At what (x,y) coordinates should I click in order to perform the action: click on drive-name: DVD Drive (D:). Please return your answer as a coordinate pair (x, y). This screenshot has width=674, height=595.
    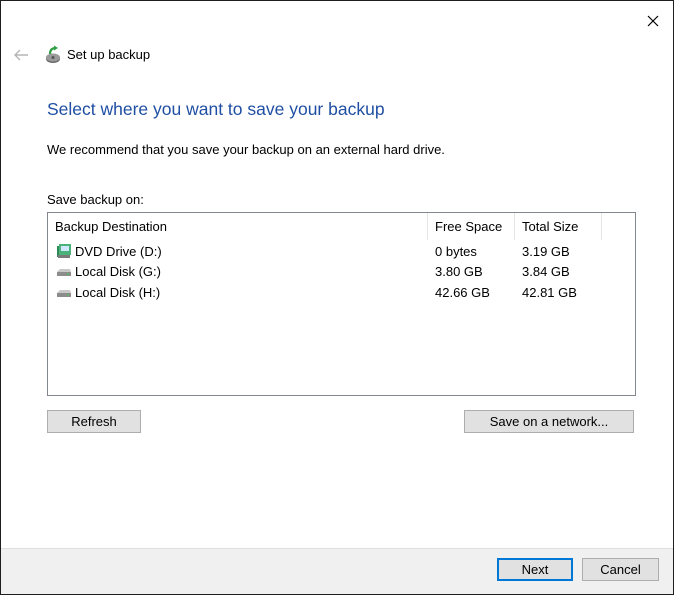
    Looking at the image, I should click on (118, 251).